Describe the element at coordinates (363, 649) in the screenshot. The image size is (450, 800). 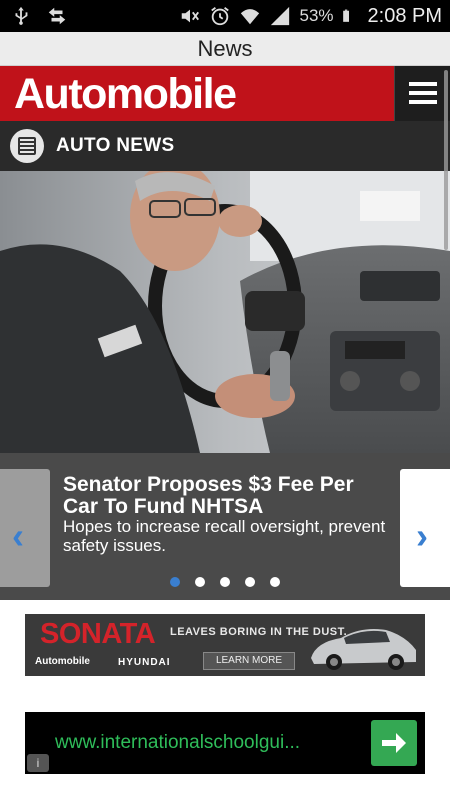
I see `car-image` at that location.